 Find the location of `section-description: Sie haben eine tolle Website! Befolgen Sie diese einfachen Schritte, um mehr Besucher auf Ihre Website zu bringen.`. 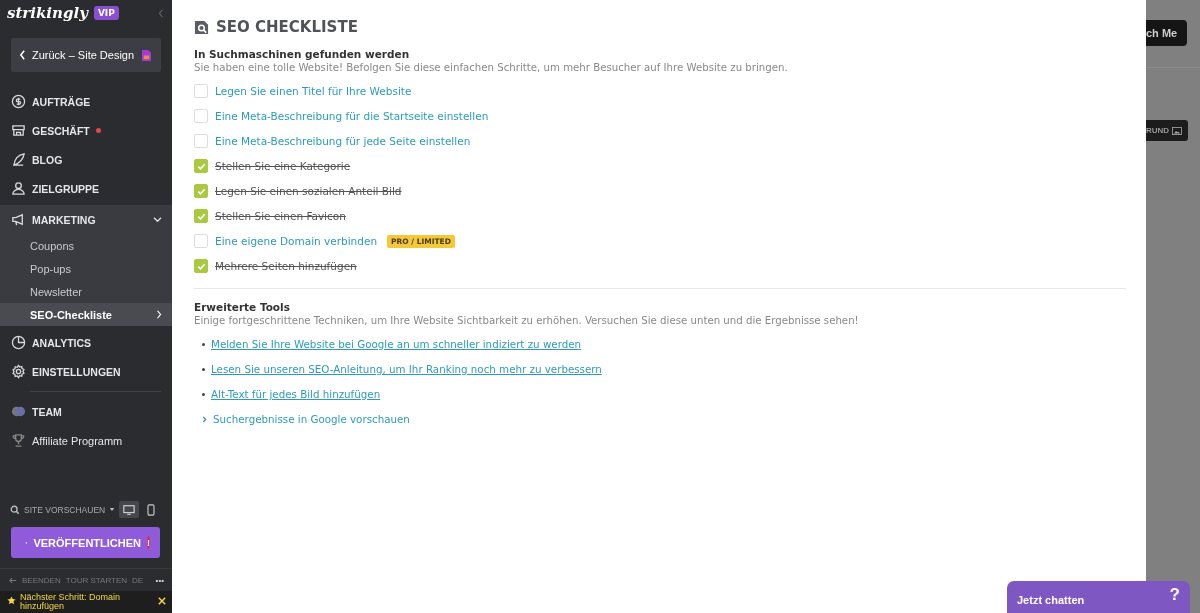

section-description: Sie haben eine tolle Website! Befolgen Sie diese einfachen Schritte, um mehr Besucher auf Ihre Website zu bringen. is located at coordinates (491, 67).